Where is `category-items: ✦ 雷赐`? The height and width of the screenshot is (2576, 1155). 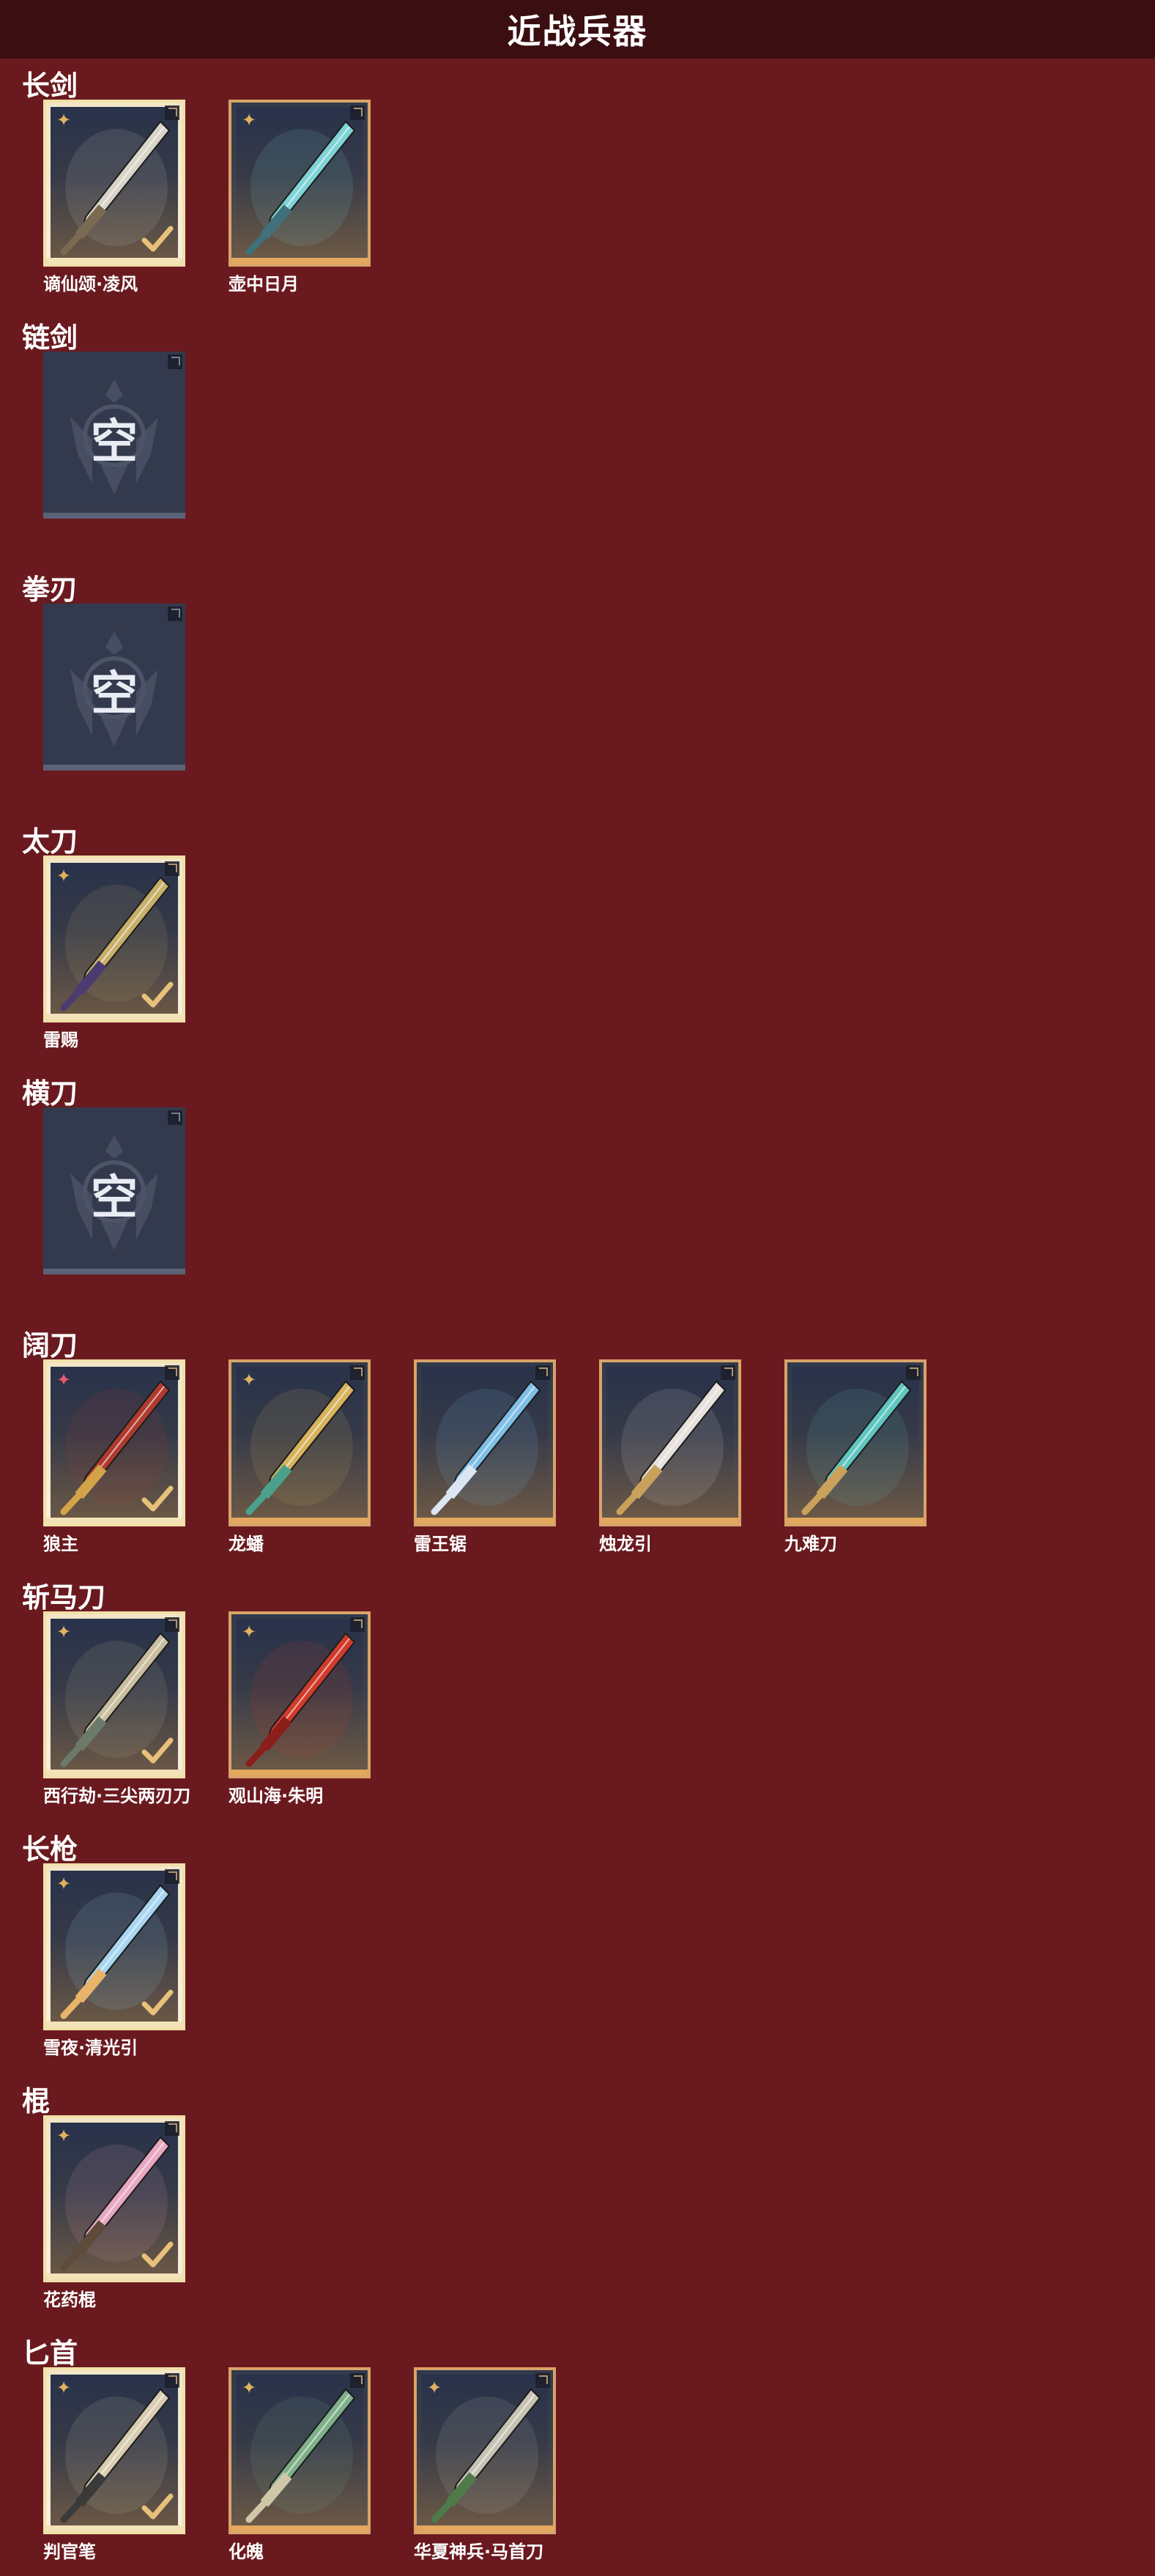
category-items: ✦ 雷赐 is located at coordinates (556, 952).